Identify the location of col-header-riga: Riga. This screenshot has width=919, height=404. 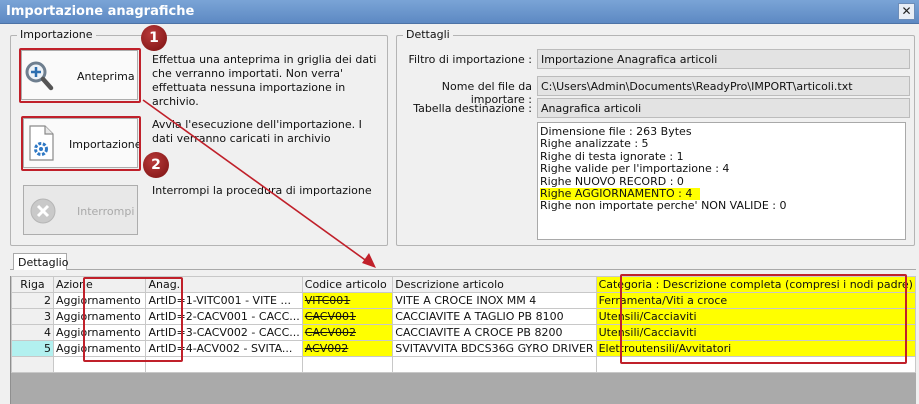
(32, 284).